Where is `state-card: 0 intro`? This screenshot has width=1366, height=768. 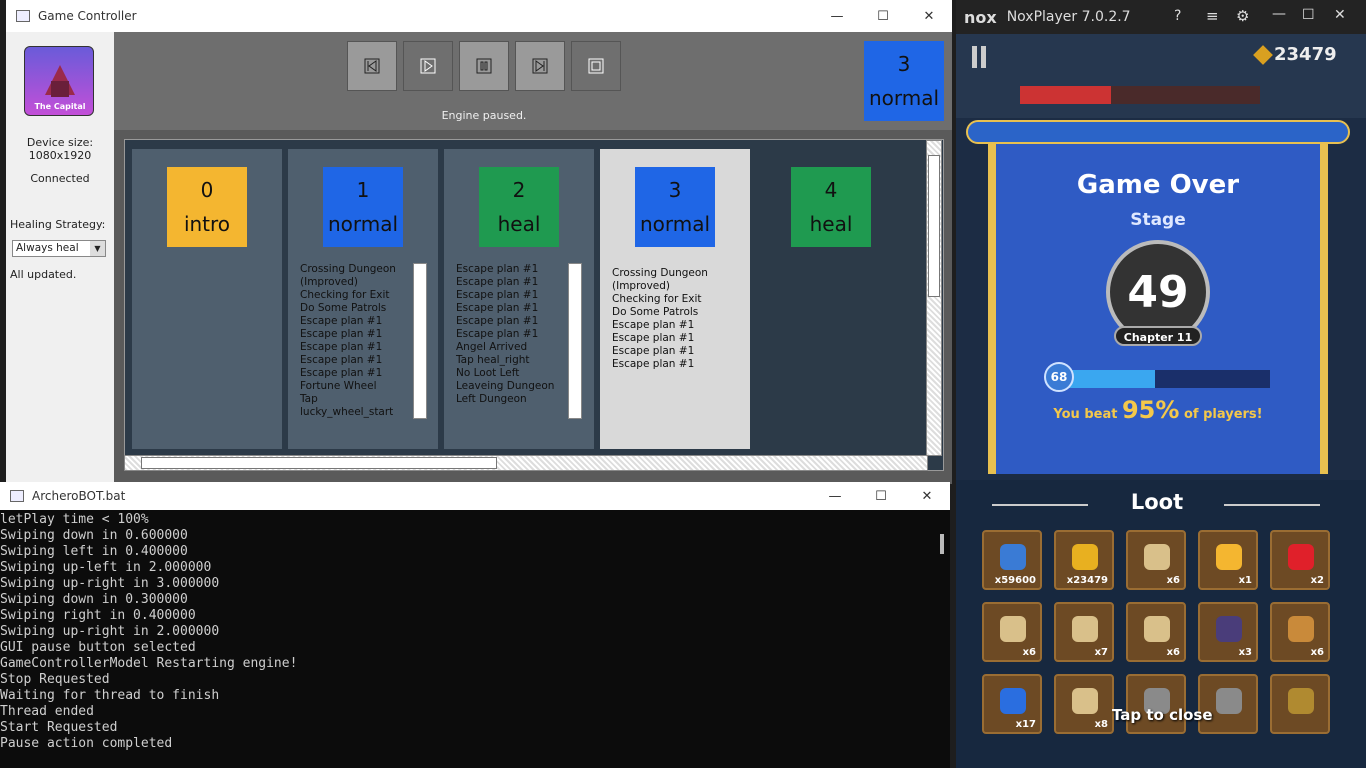 state-card: 0 intro is located at coordinates (207, 299).